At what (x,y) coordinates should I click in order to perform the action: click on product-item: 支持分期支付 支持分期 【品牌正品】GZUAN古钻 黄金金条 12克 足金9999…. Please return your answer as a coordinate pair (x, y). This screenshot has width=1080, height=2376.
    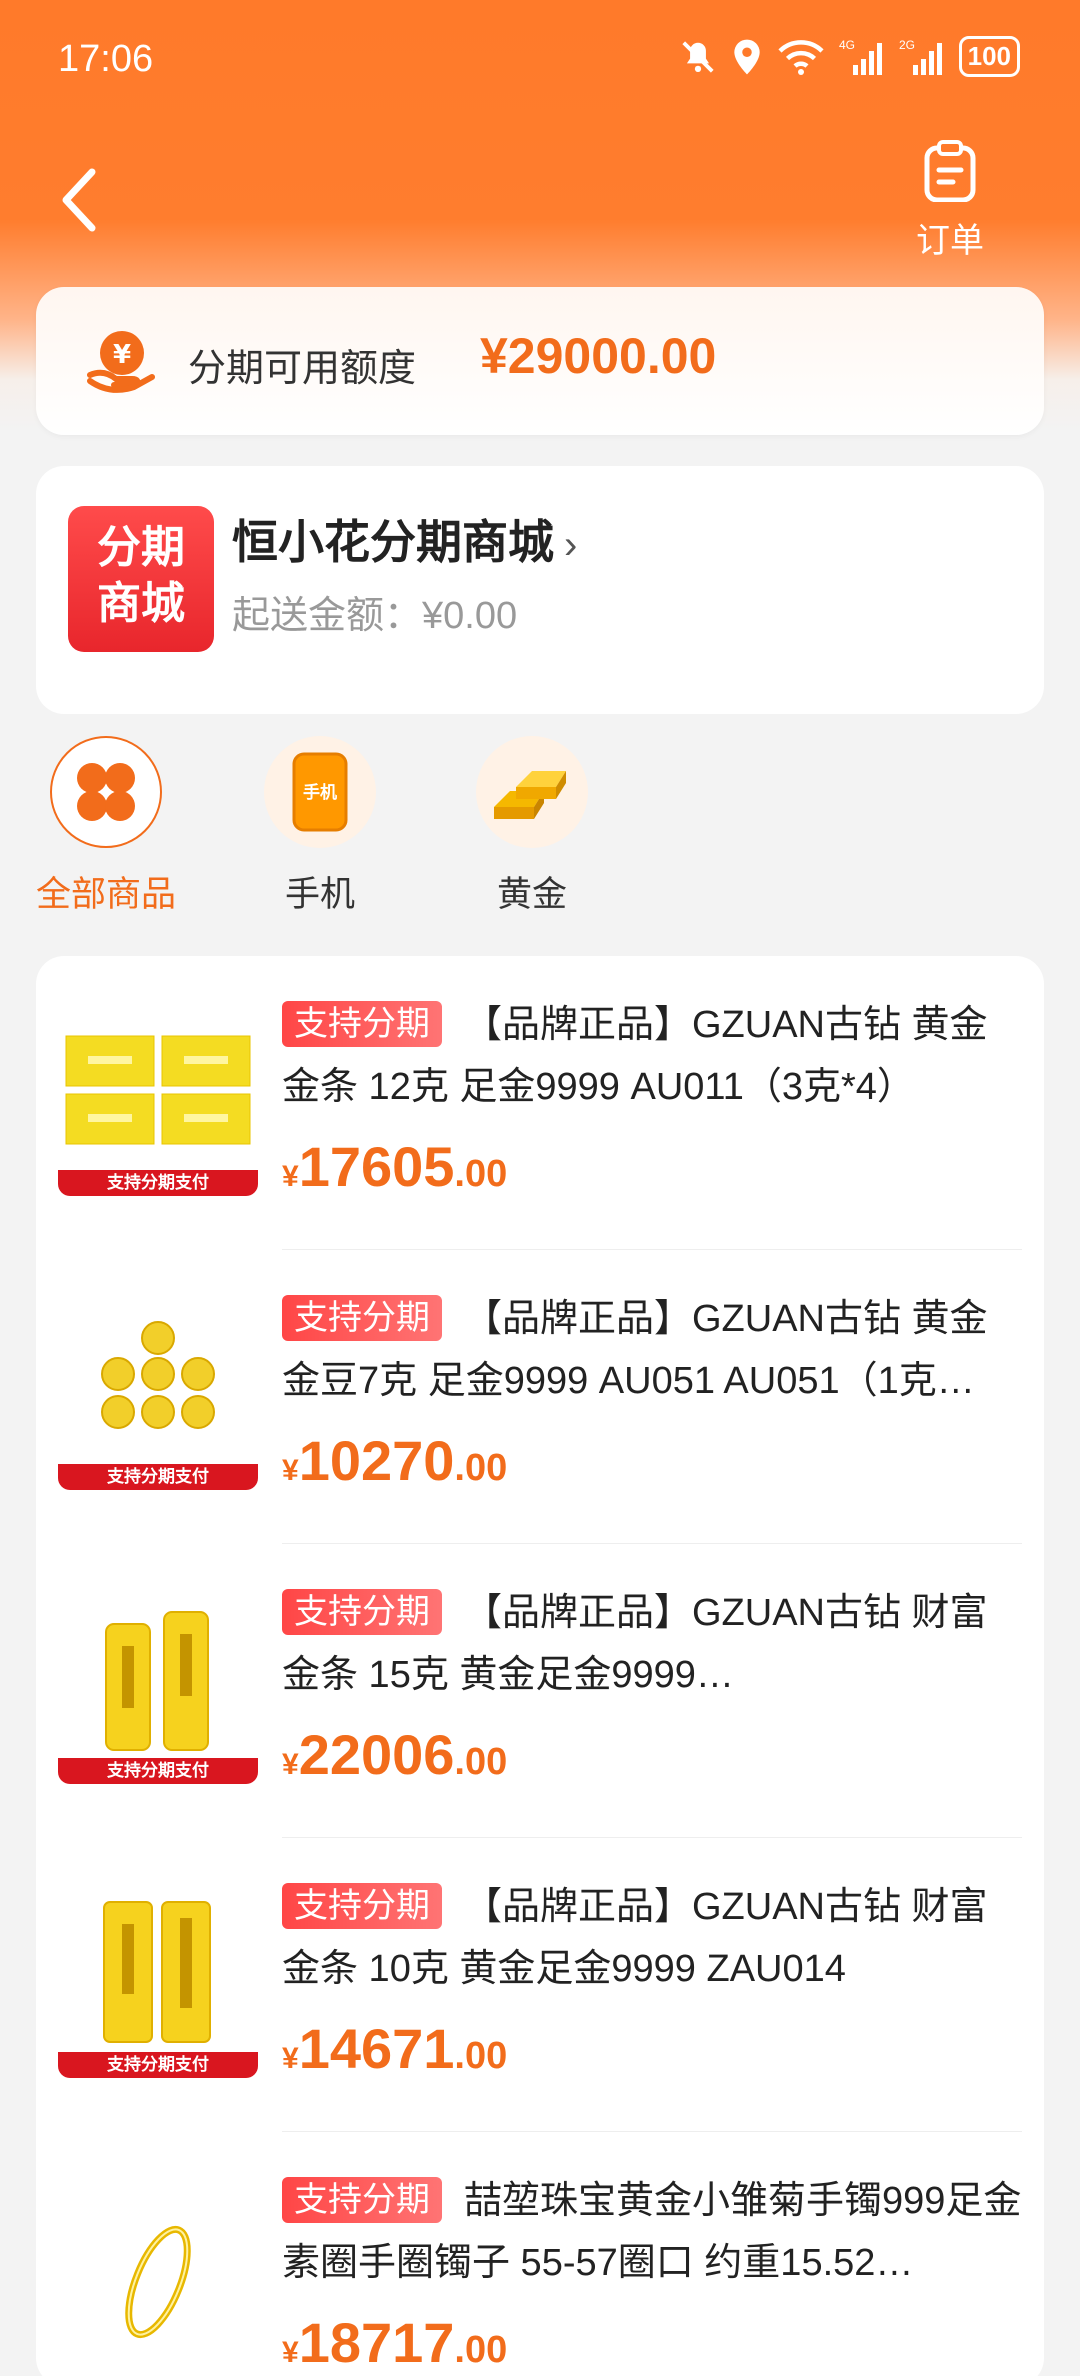
    Looking at the image, I should click on (540, 1103).